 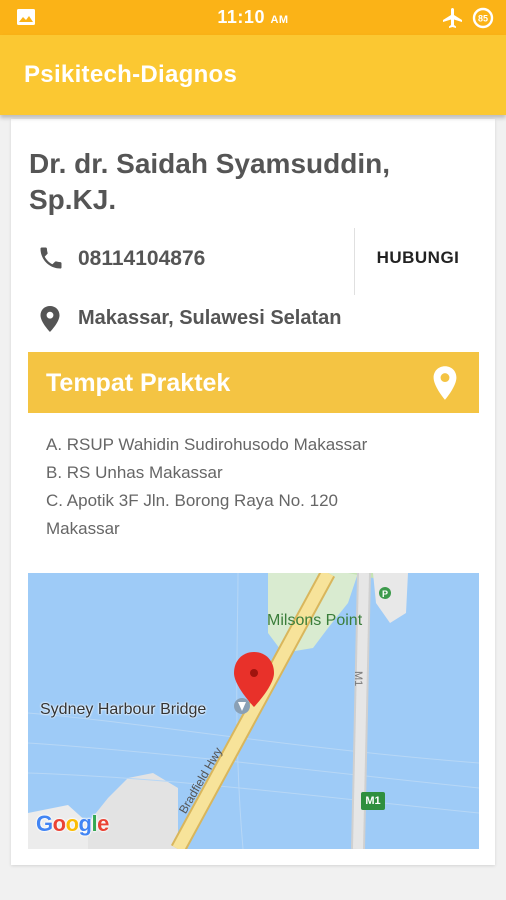 I want to click on praktek-item: A. RSUP Wahidin Sudirohusodo Makassar, so click(x=207, y=444).